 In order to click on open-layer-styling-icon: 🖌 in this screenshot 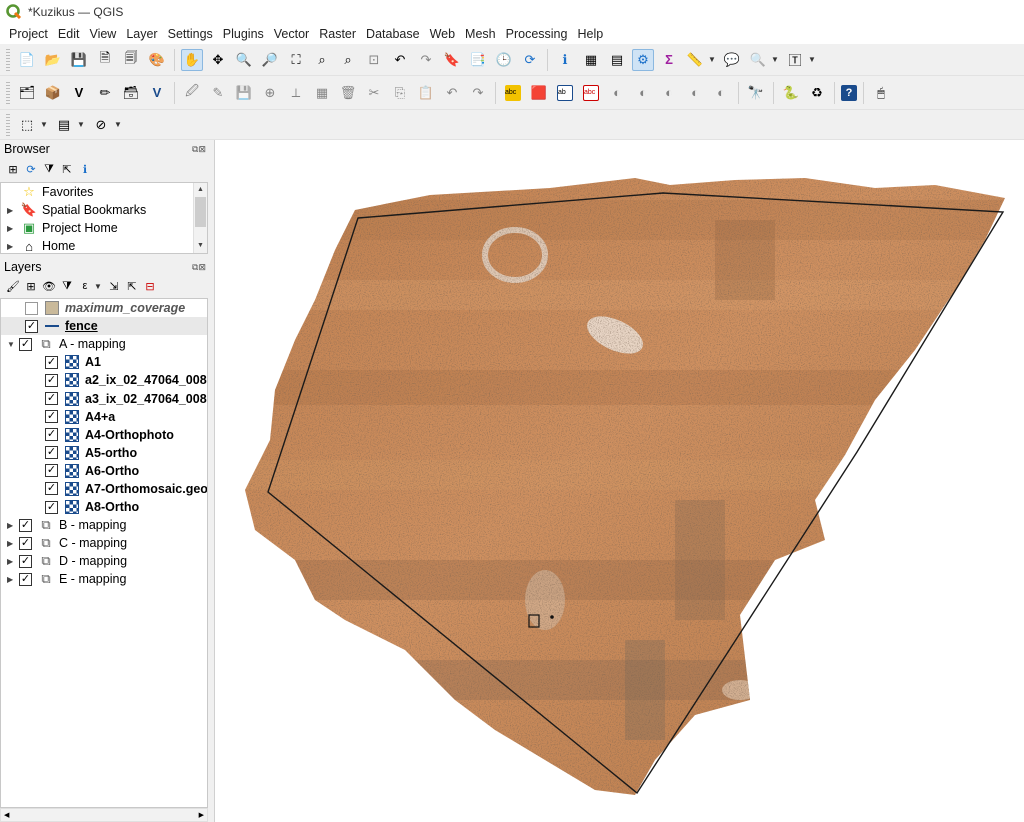, I will do `click(13, 286)`.